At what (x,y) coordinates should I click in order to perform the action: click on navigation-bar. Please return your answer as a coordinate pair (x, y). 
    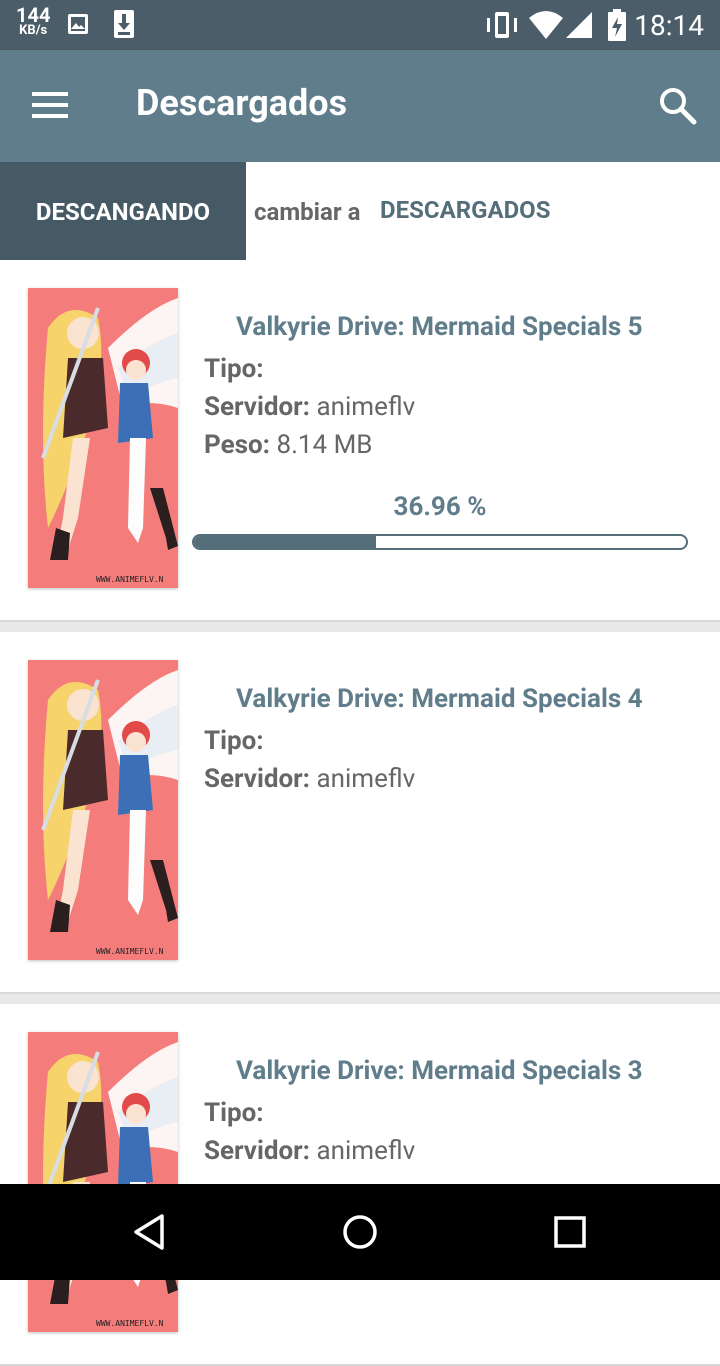
    Looking at the image, I should click on (360, 1232).